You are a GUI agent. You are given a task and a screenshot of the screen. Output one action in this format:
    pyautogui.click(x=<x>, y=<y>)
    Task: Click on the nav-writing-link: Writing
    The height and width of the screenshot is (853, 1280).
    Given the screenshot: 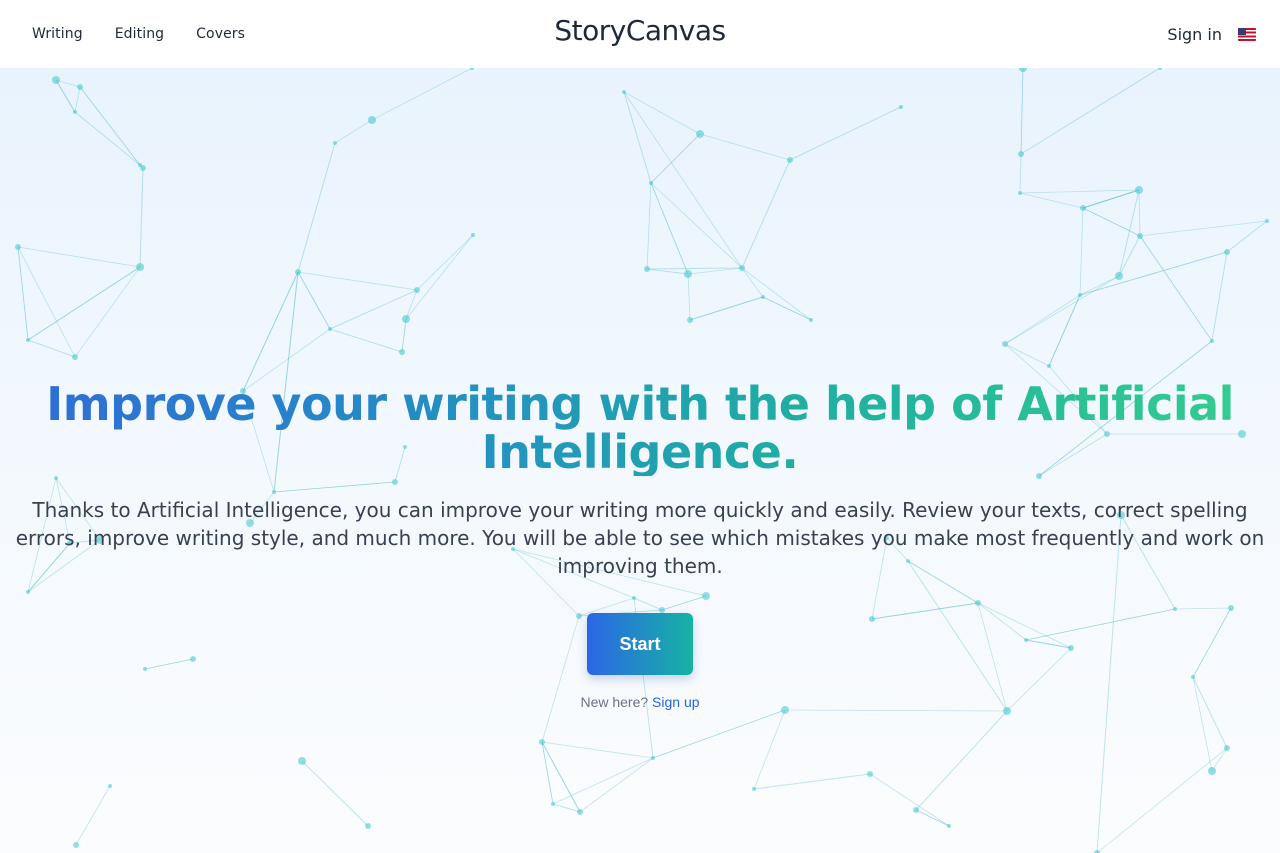 What is the action you would take?
    pyautogui.click(x=57, y=34)
    